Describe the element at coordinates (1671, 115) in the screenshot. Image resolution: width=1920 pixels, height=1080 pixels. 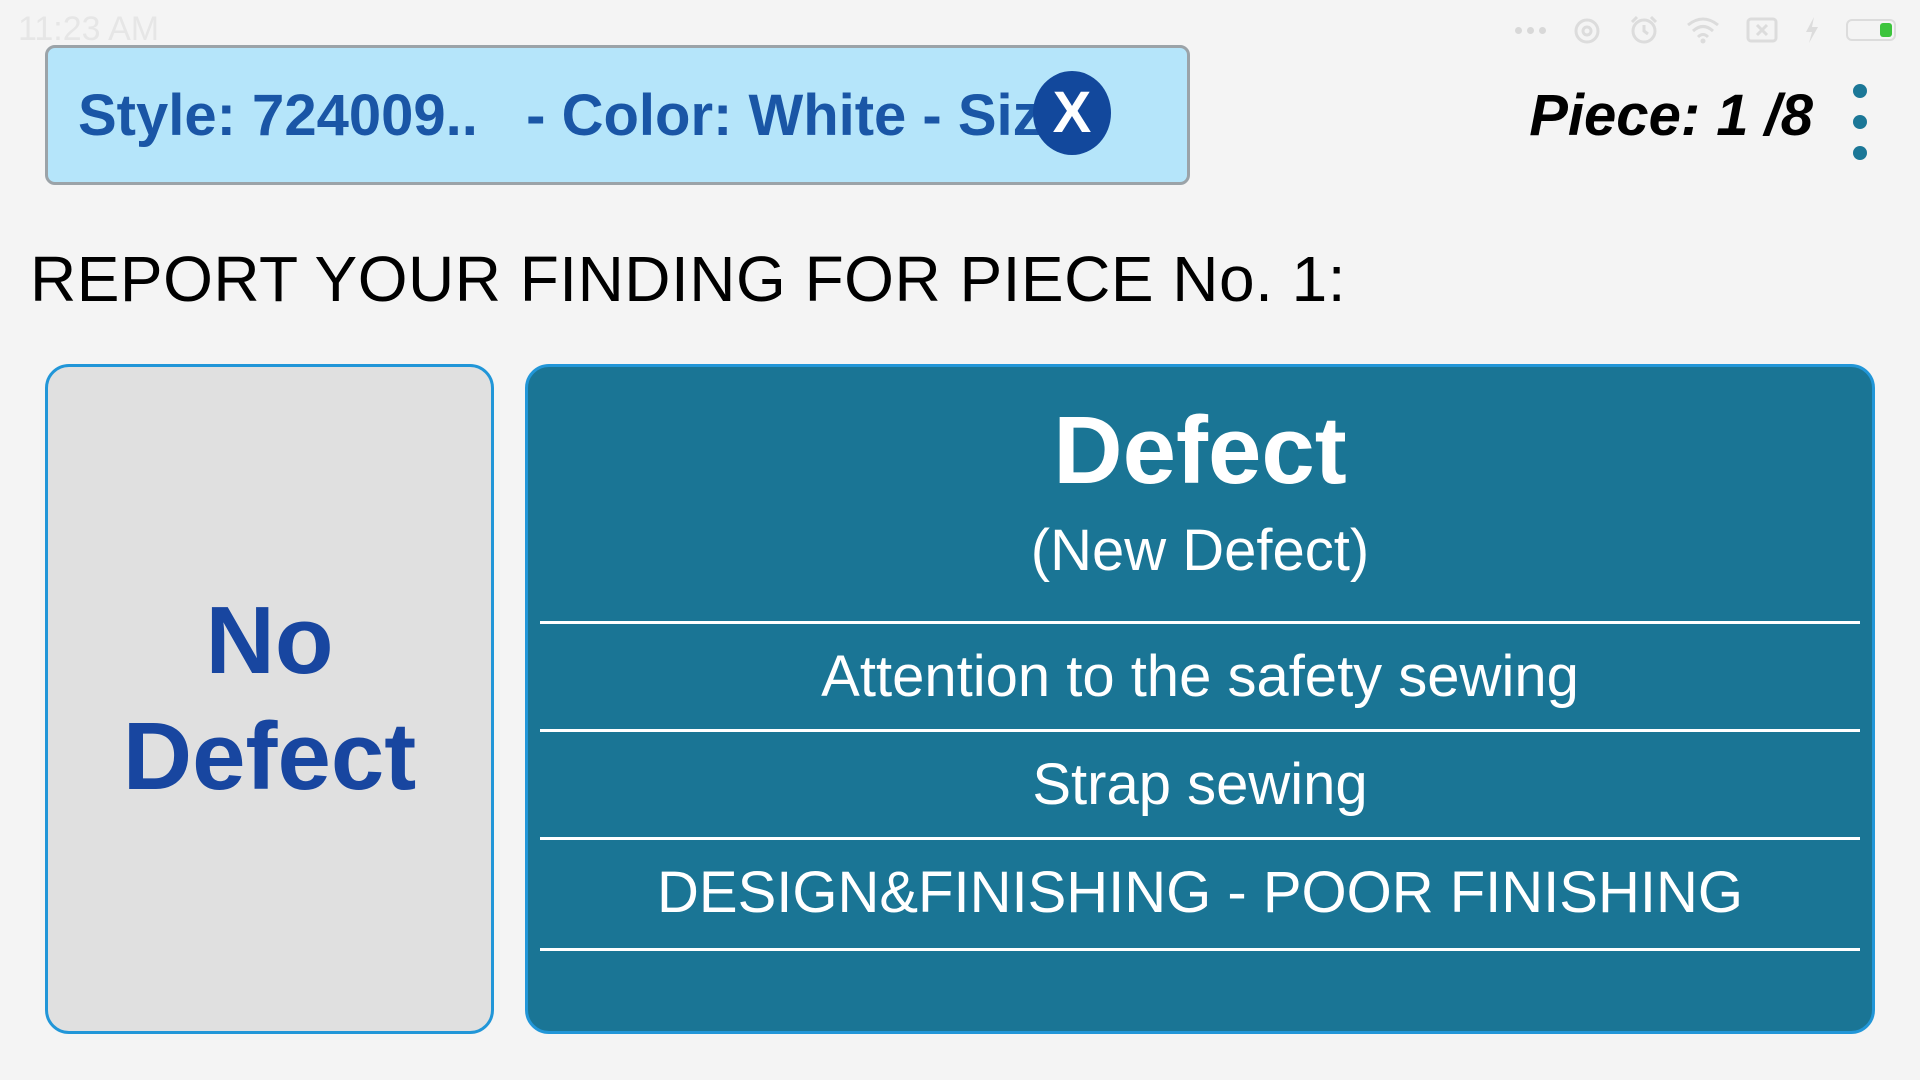
I see `piece-counter: Piece: 1 /8` at that location.